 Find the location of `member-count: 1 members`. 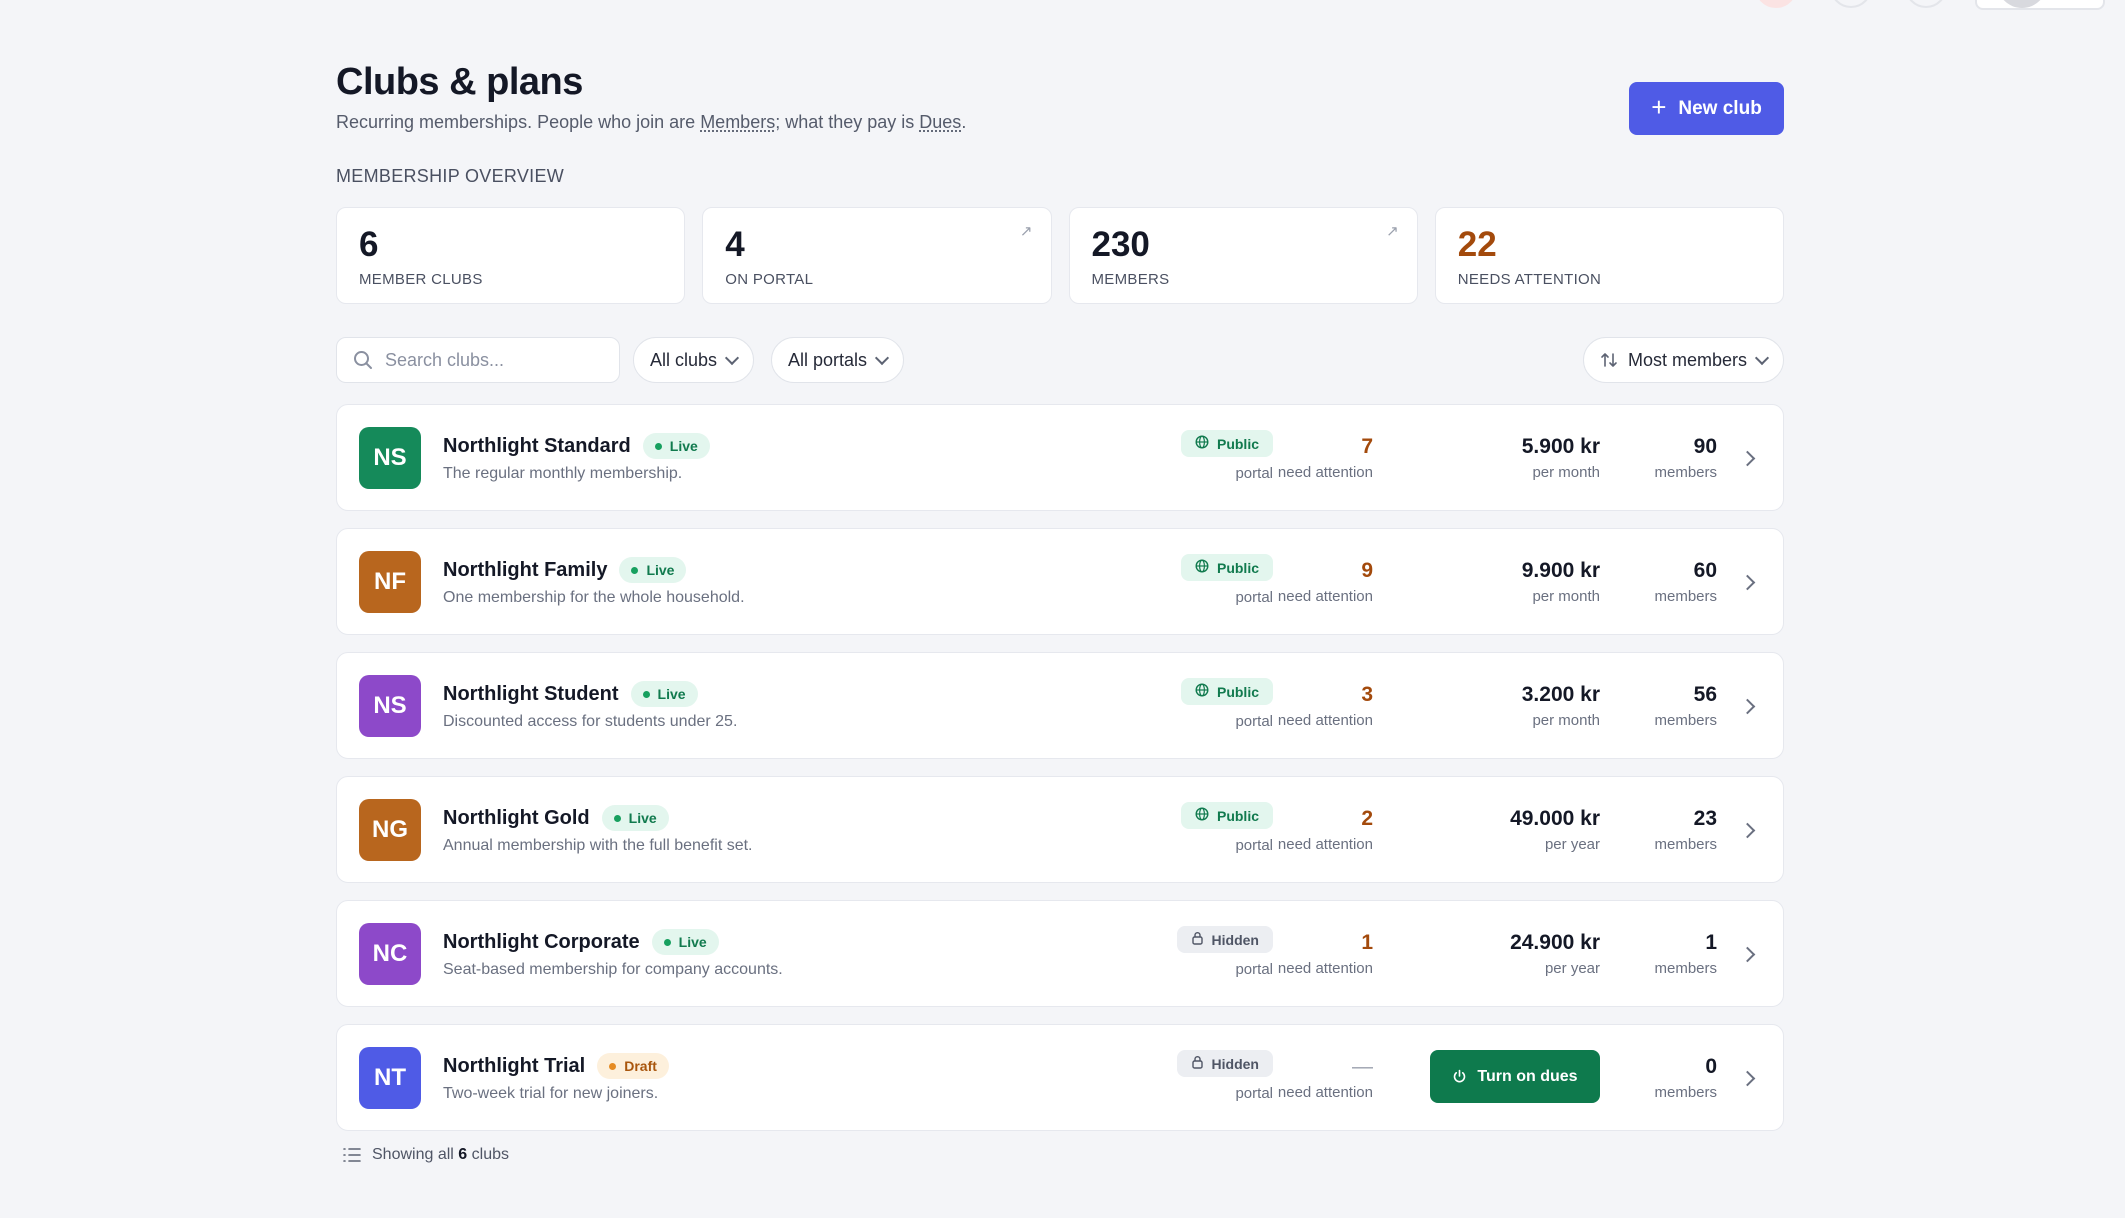

member-count: 1 members is located at coordinates (1667, 954).